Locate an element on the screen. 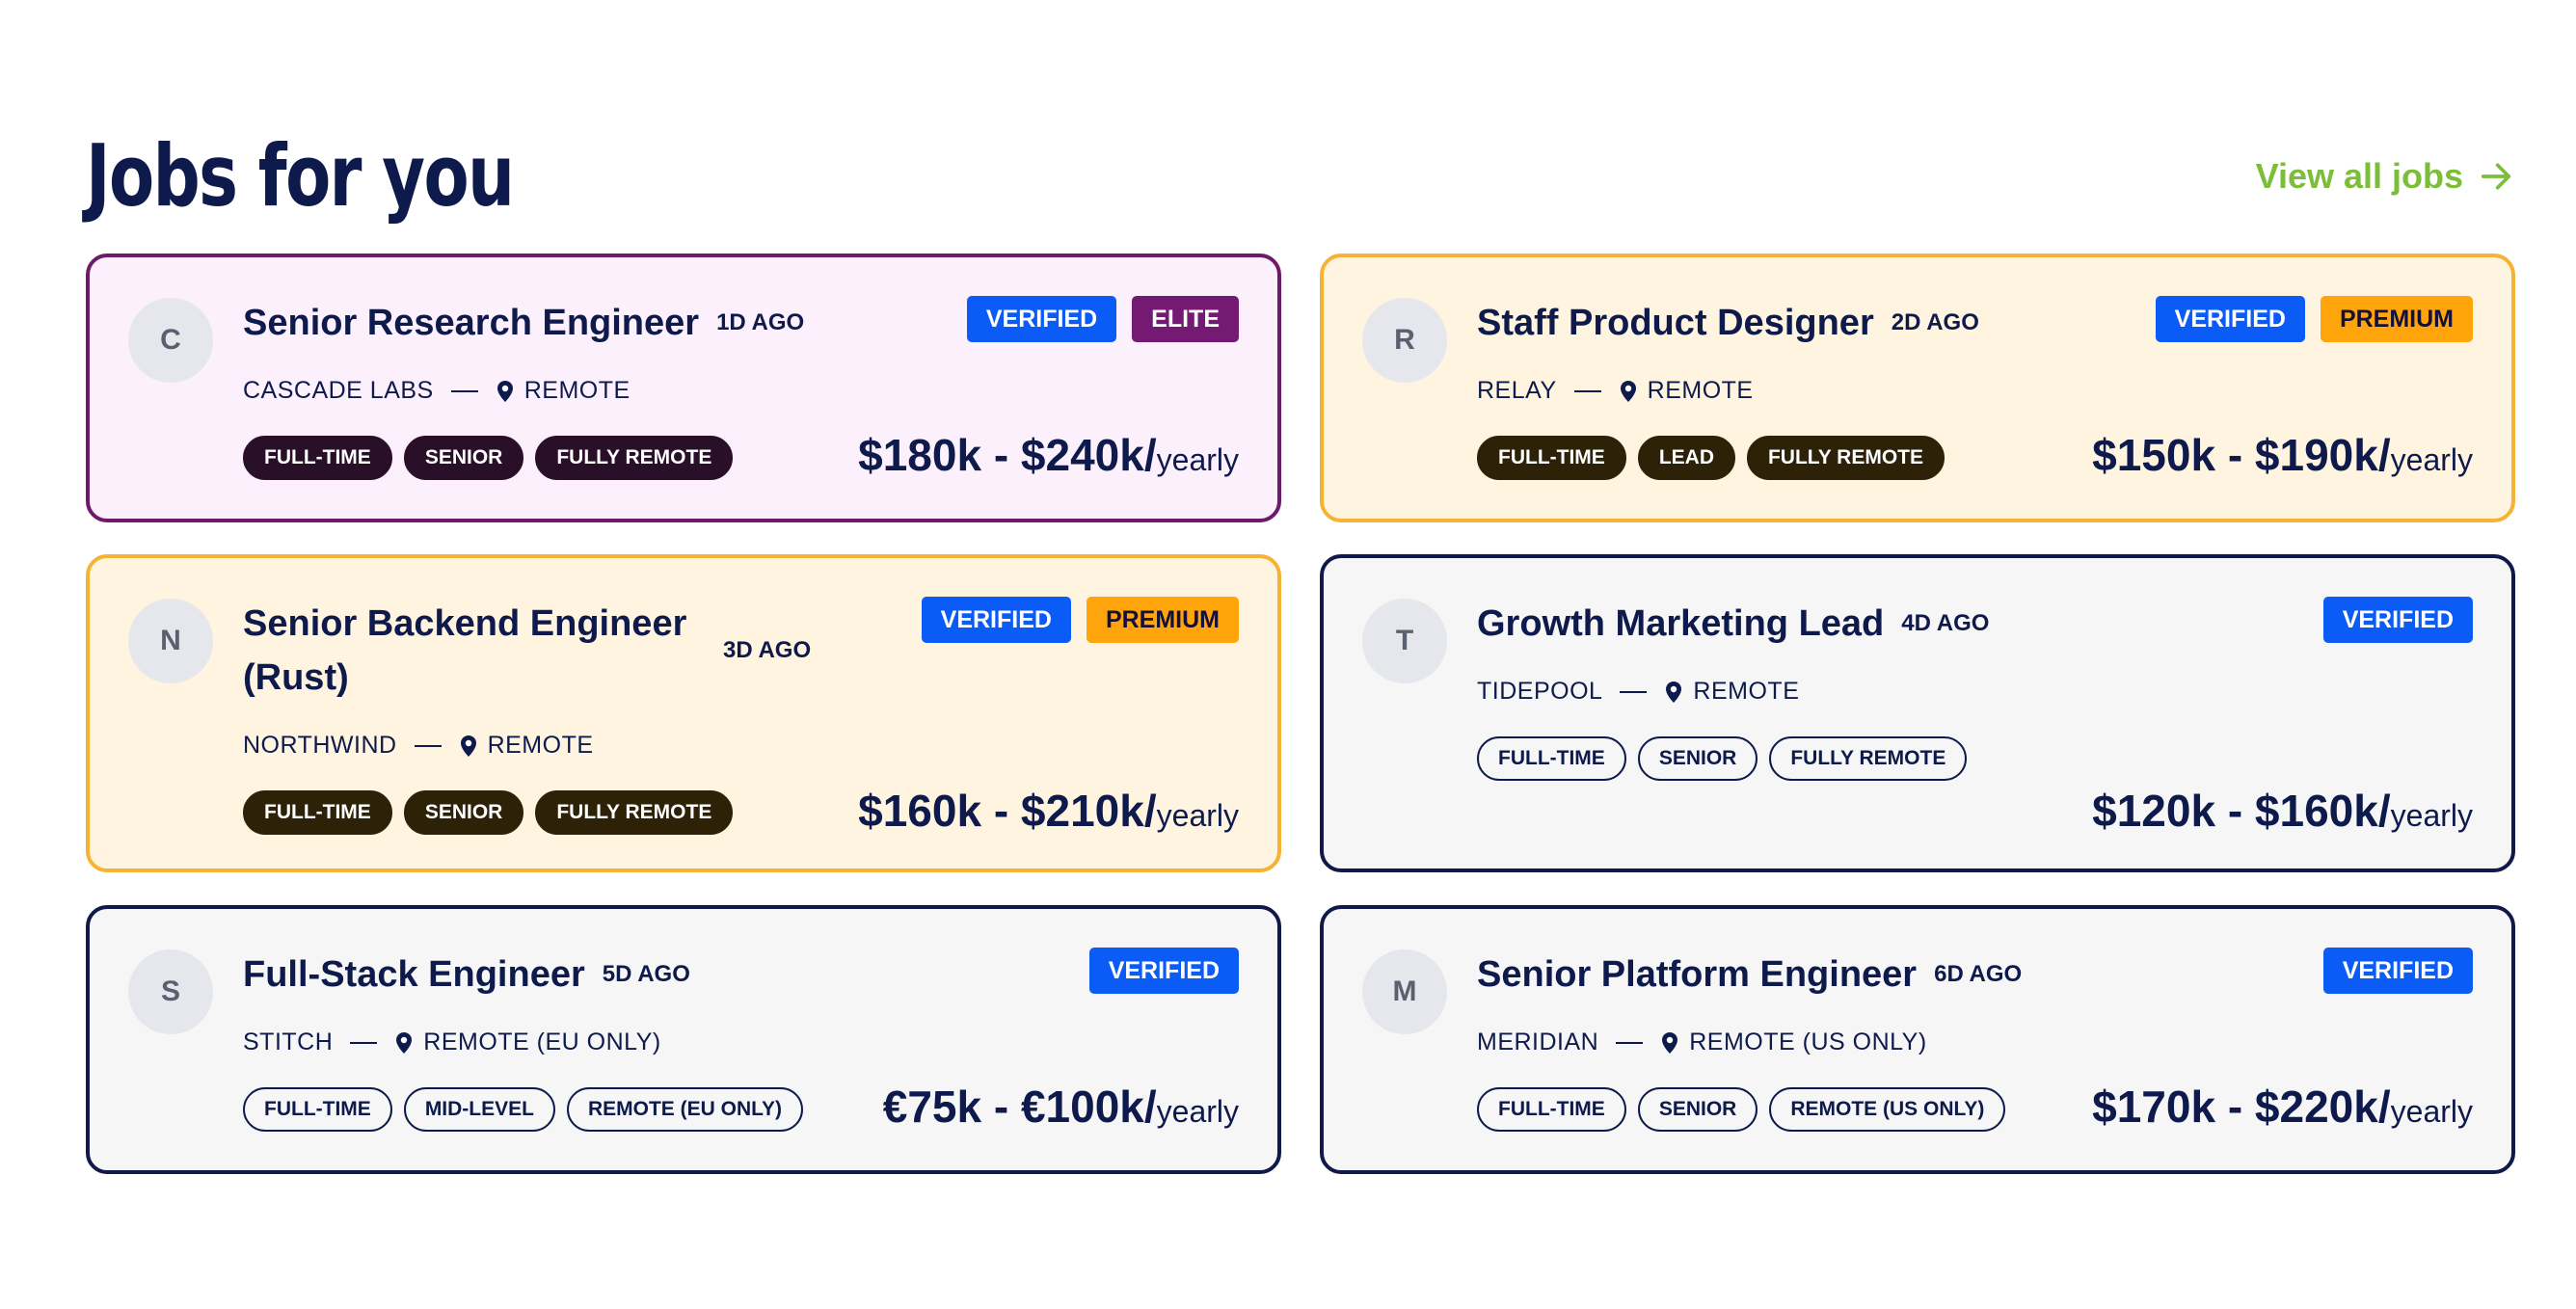  location: REMOTE (US ONLY) is located at coordinates (1793, 1042).